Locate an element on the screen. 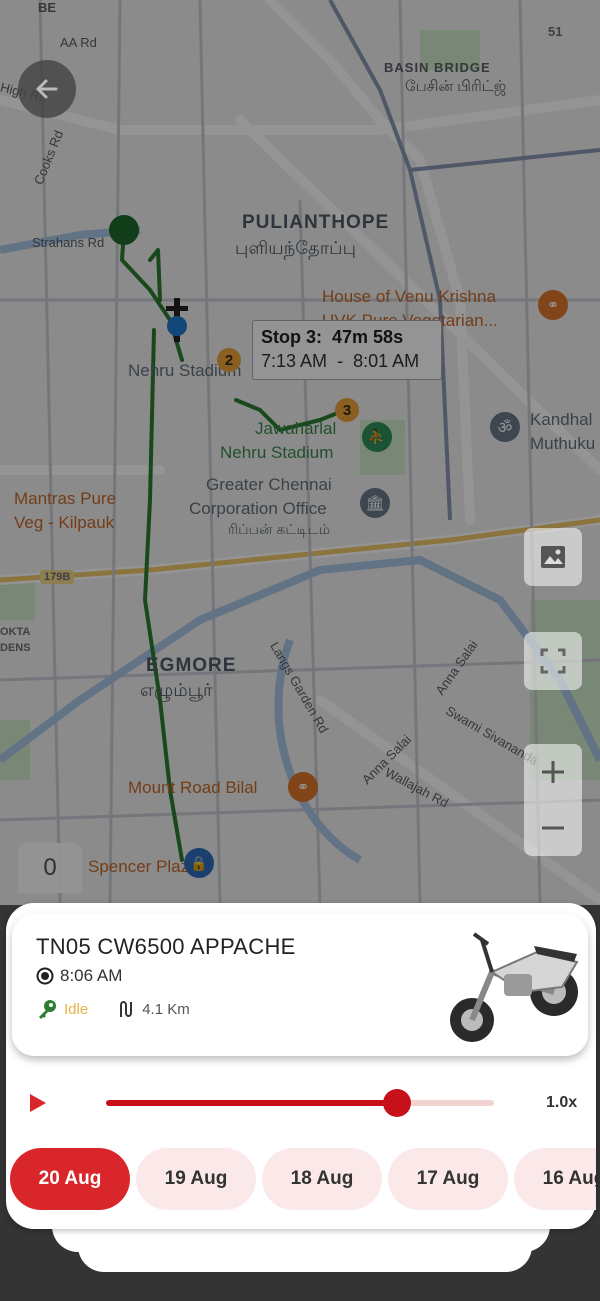 Image resolution: width=600 pixels, height=1301 pixels. vehicle-distance: 4.1 Km is located at coordinates (166, 1009).